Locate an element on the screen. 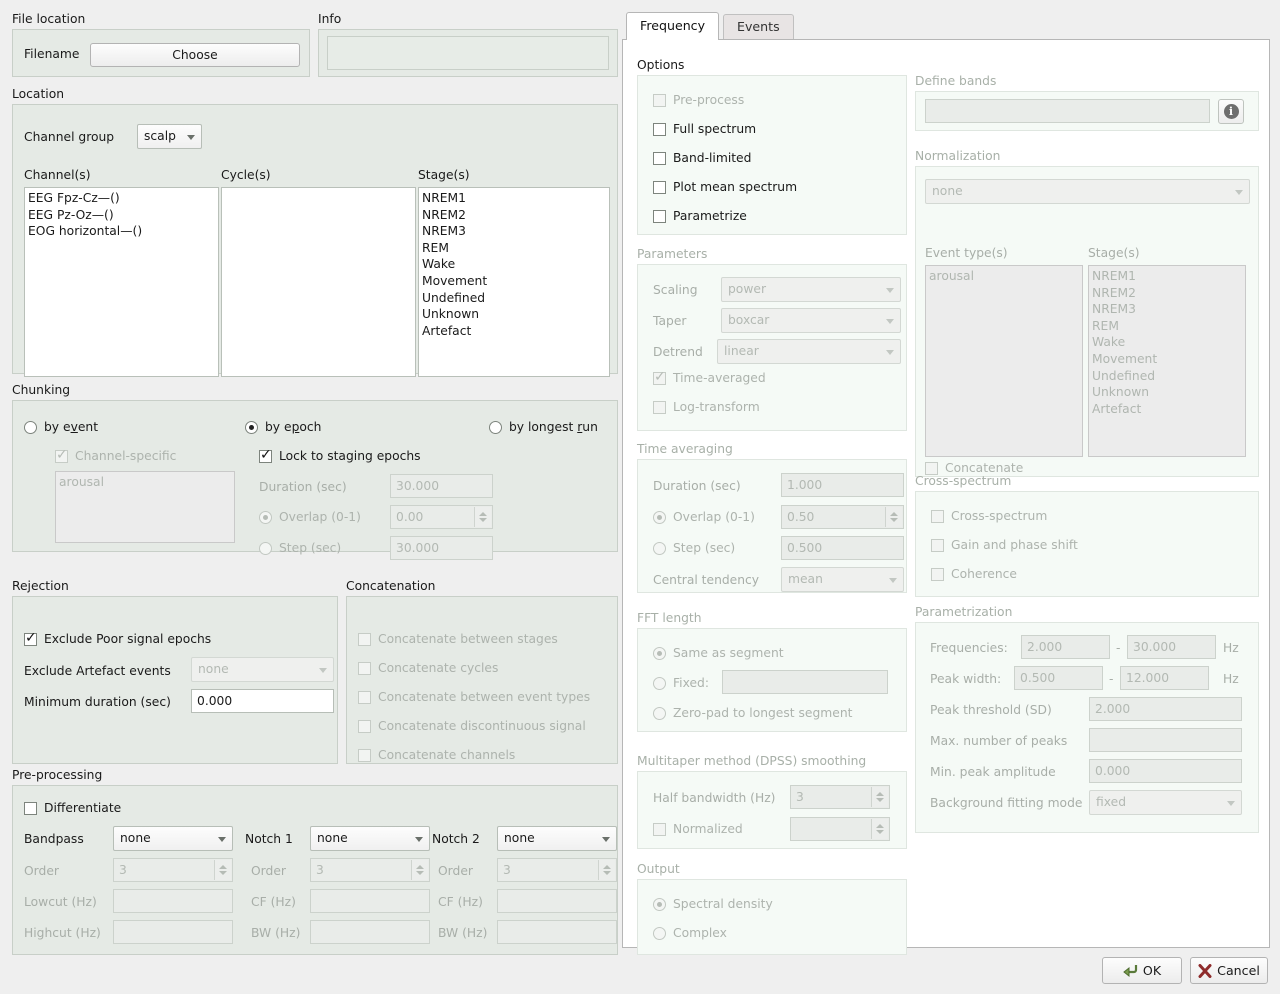  option-pre-process-checkbox: Pre-process is located at coordinates (698, 100).